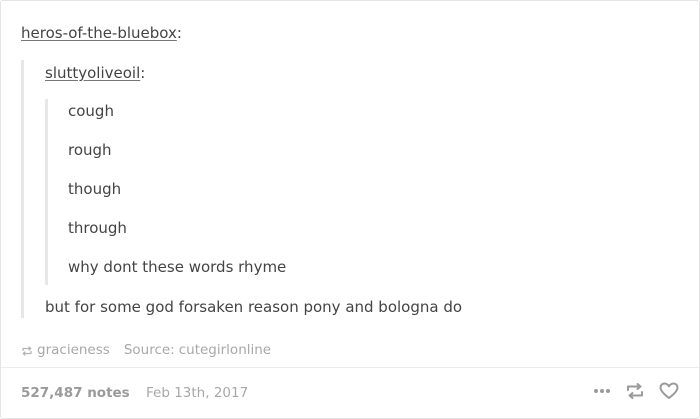 This screenshot has height=419, width=700. Describe the element at coordinates (225, 350) in the screenshot. I see `source-link: cutegirlonline` at that location.